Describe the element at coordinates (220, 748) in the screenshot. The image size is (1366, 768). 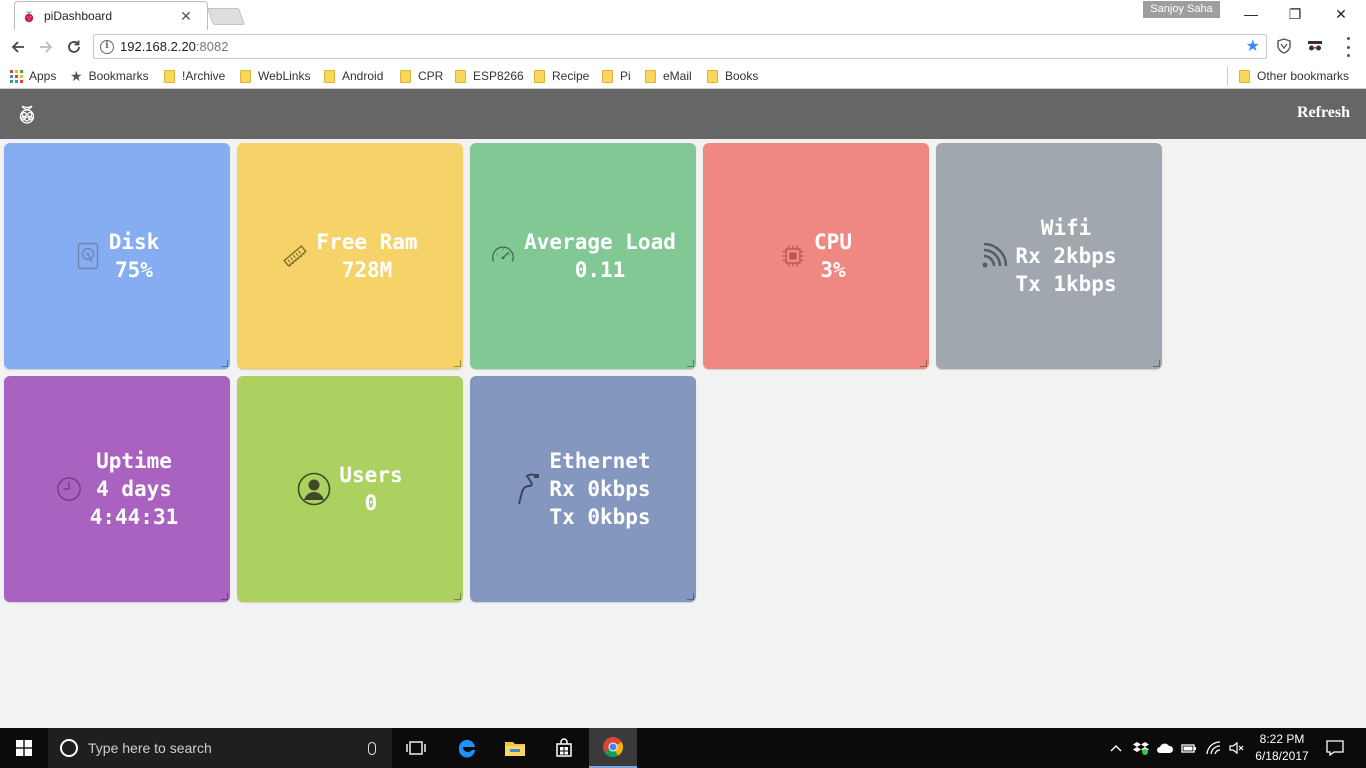
I see `taskbar-search-box: Type here to search` at that location.